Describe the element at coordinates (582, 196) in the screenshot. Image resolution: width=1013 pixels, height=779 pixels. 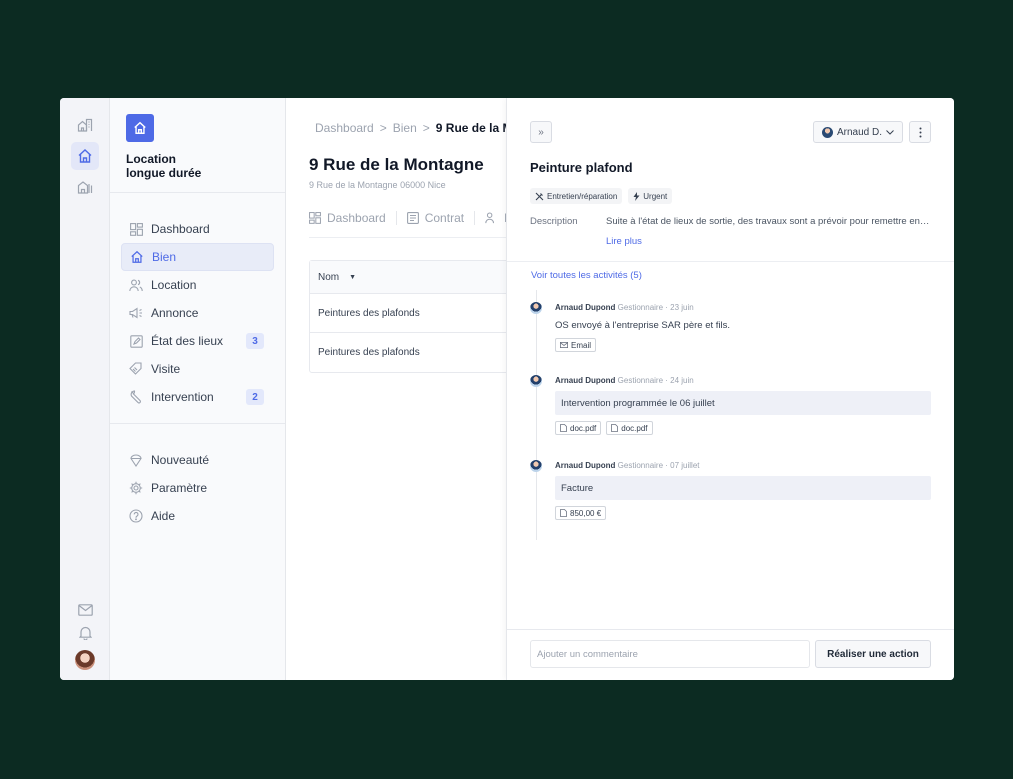
I see `tag-label: Entretien/réparation` at that location.